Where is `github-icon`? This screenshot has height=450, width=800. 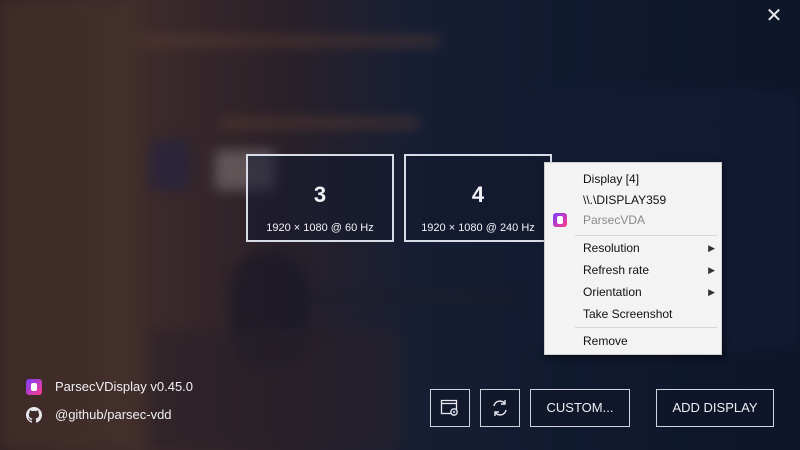 github-icon is located at coordinates (34, 415).